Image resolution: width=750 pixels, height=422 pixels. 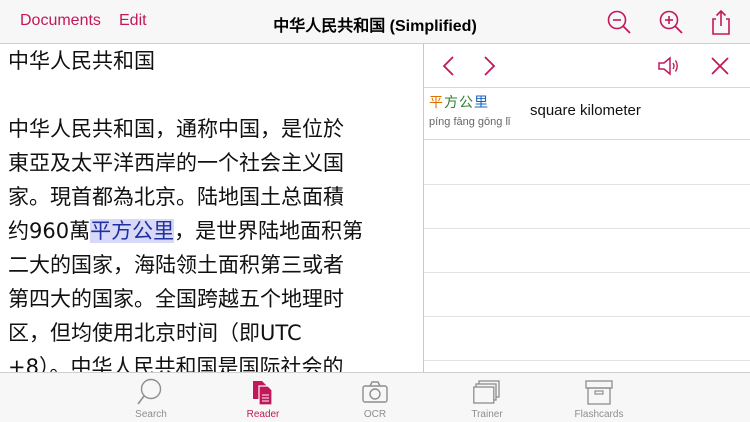 I want to click on search-icon, so click(x=149, y=391).